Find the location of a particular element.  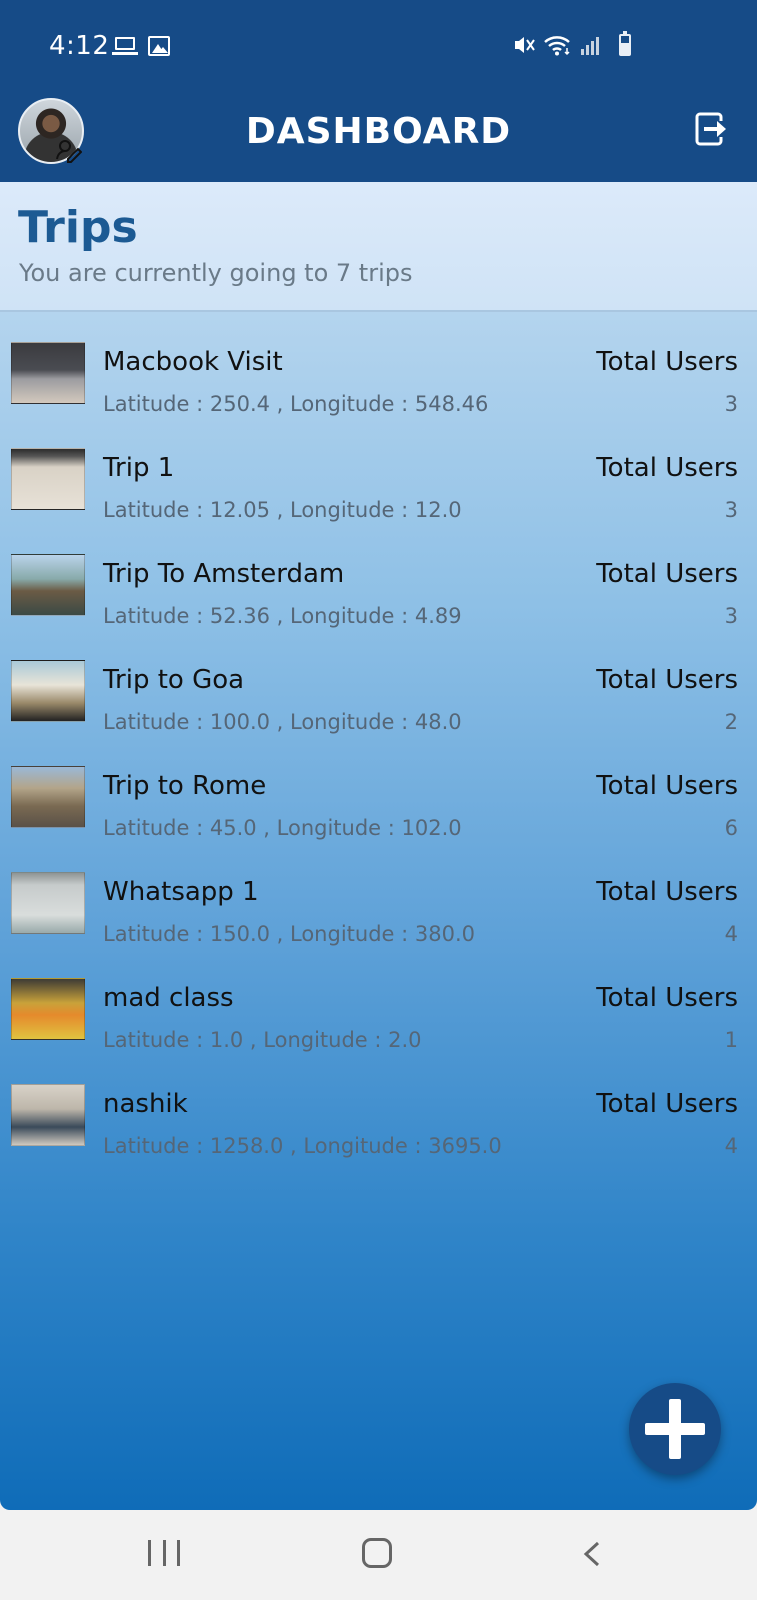

wifi-icon is located at coordinates (558, 45).